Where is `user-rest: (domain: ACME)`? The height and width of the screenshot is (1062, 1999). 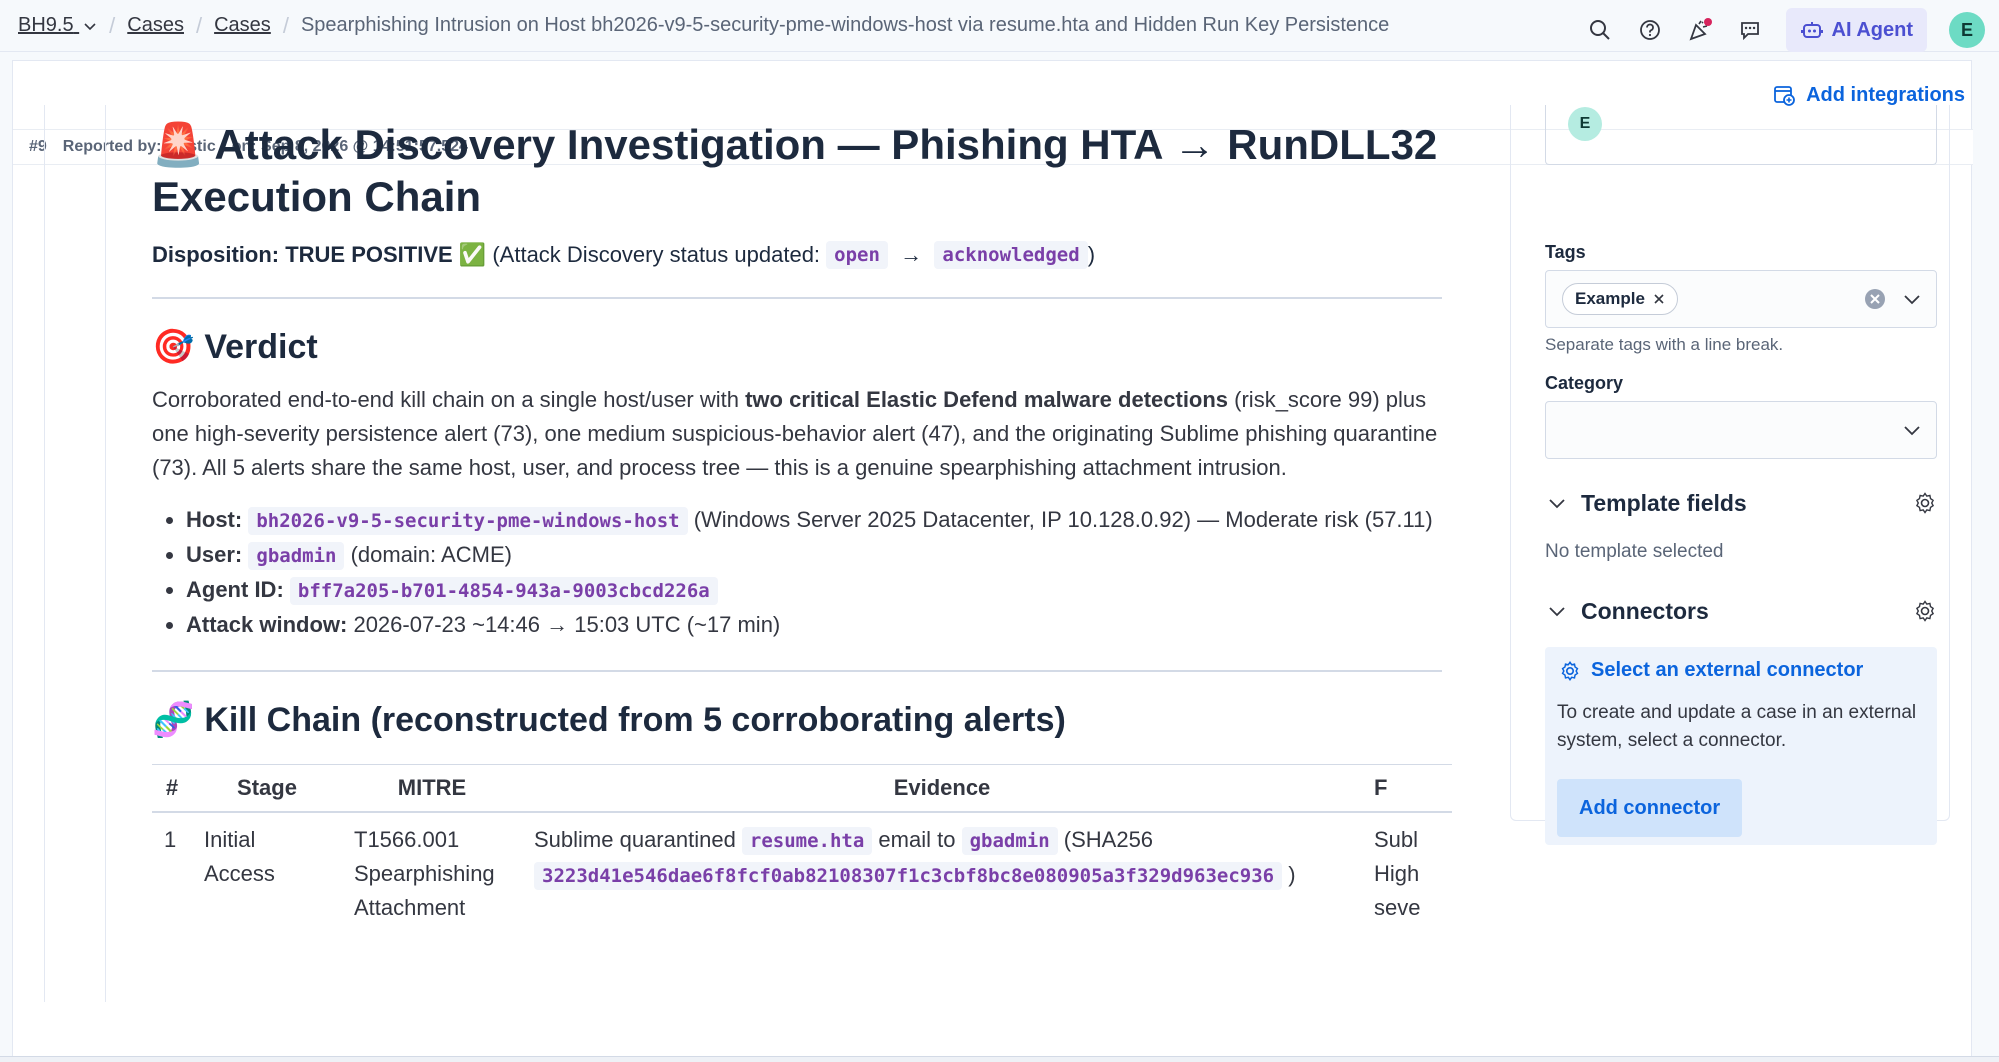
user-rest: (domain: ACME) is located at coordinates (428, 554).